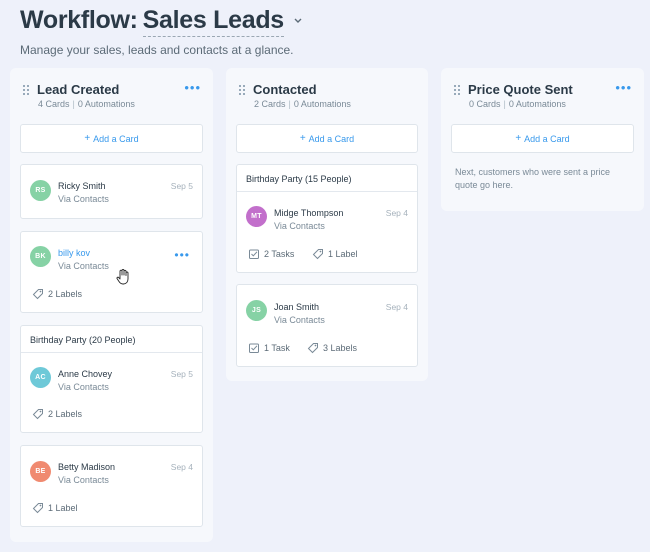 The image size is (650, 552). I want to click on card-group-title: Birthday Party (15 People), so click(299, 179).